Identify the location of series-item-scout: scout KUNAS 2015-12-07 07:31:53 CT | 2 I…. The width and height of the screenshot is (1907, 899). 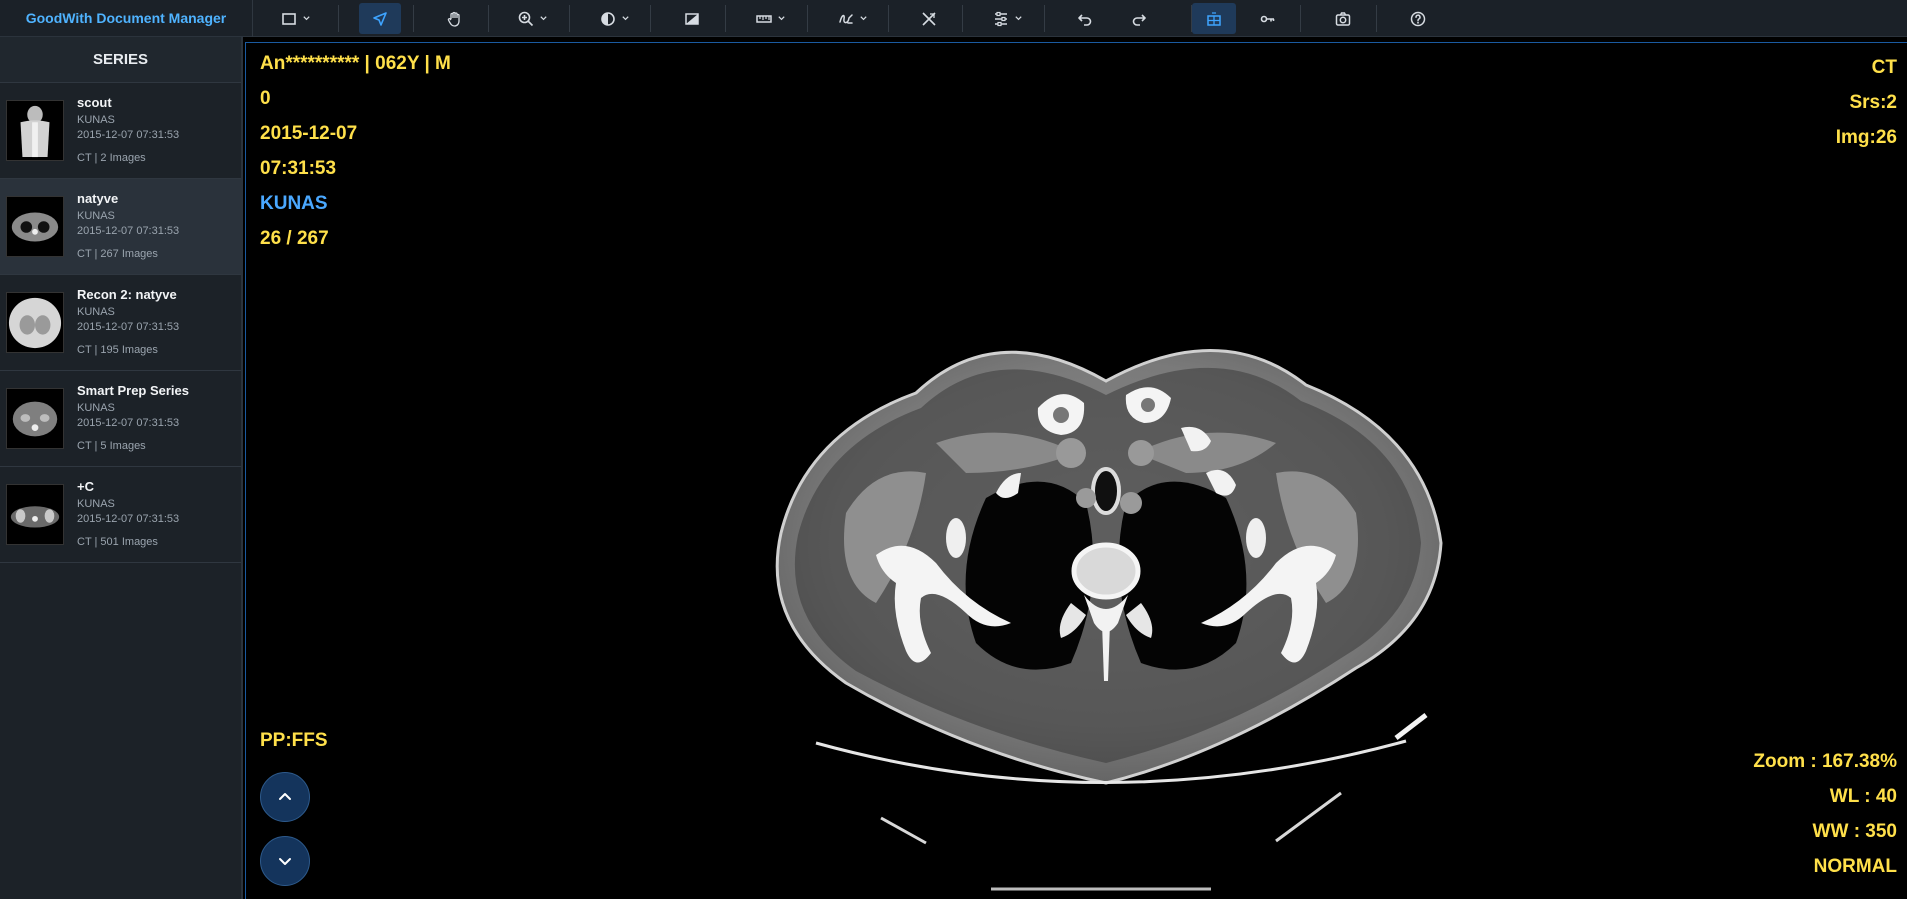
(120, 131).